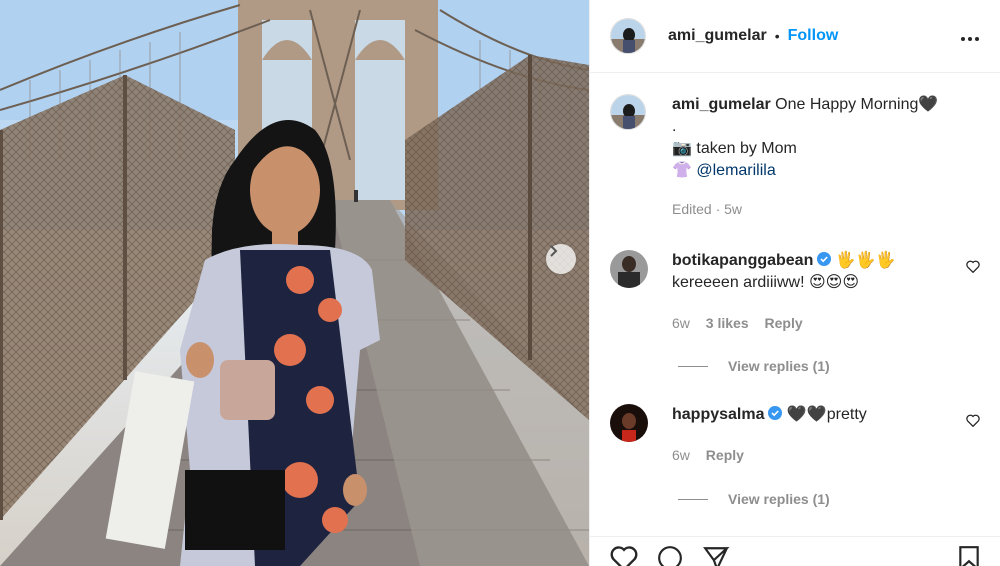 Image resolution: width=1000 pixels, height=566 pixels. I want to click on author-avatar, so click(628, 36).